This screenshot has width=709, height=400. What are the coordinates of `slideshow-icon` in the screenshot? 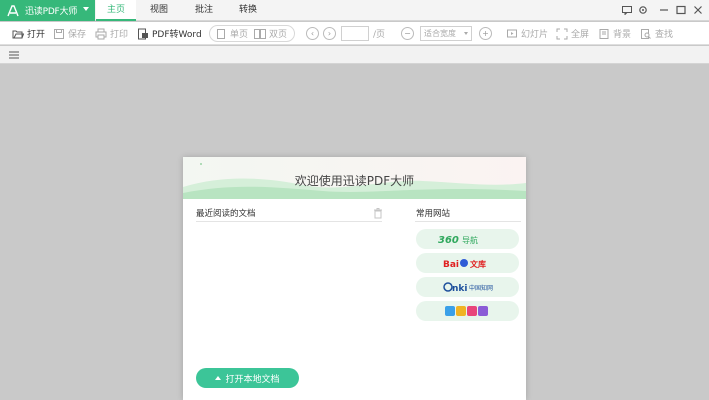 It's located at (512, 33).